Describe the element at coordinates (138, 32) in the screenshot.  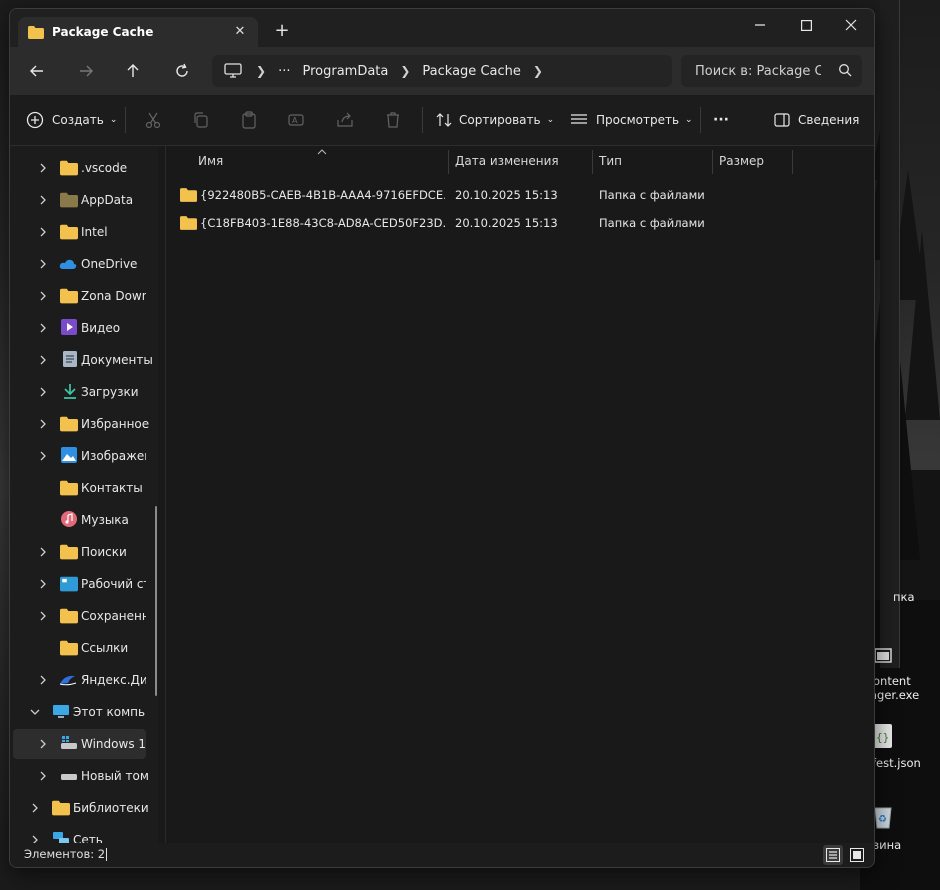
I see `tab-package-cache: Package Cache ✕` at that location.